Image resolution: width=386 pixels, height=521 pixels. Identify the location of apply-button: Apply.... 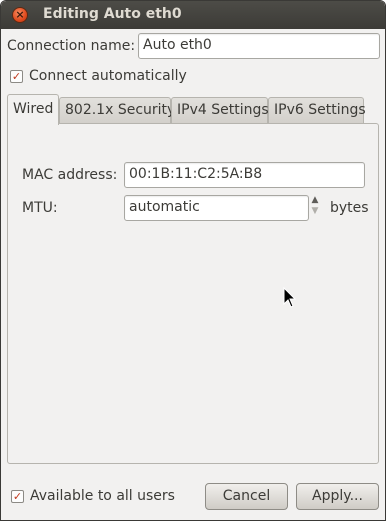
(337, 496).